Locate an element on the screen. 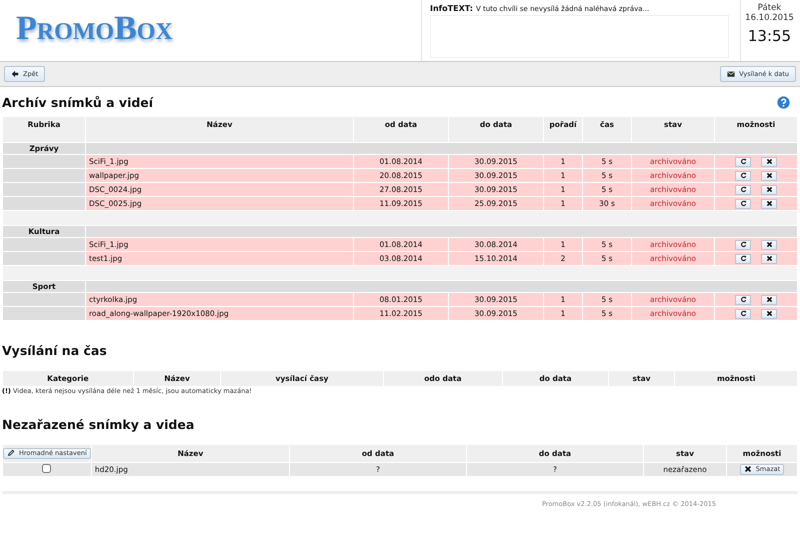 The width and height of the screenshot is (800, 542). envelope-icon is located at coordinates (731, 74).